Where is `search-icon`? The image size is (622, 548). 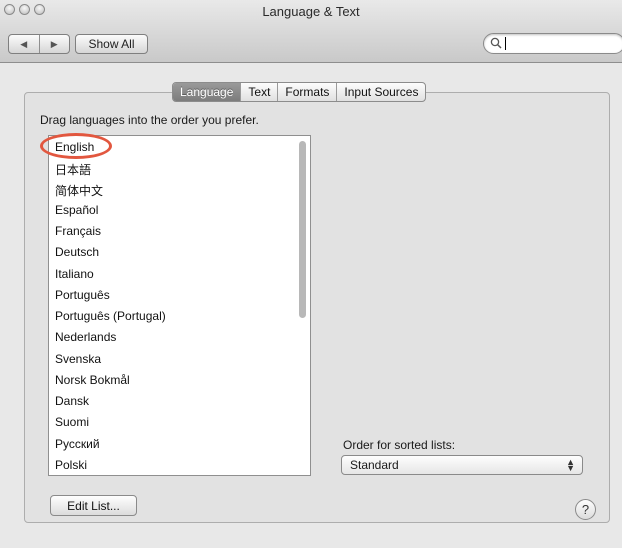 search-icon is located at coordinates (496, 43).